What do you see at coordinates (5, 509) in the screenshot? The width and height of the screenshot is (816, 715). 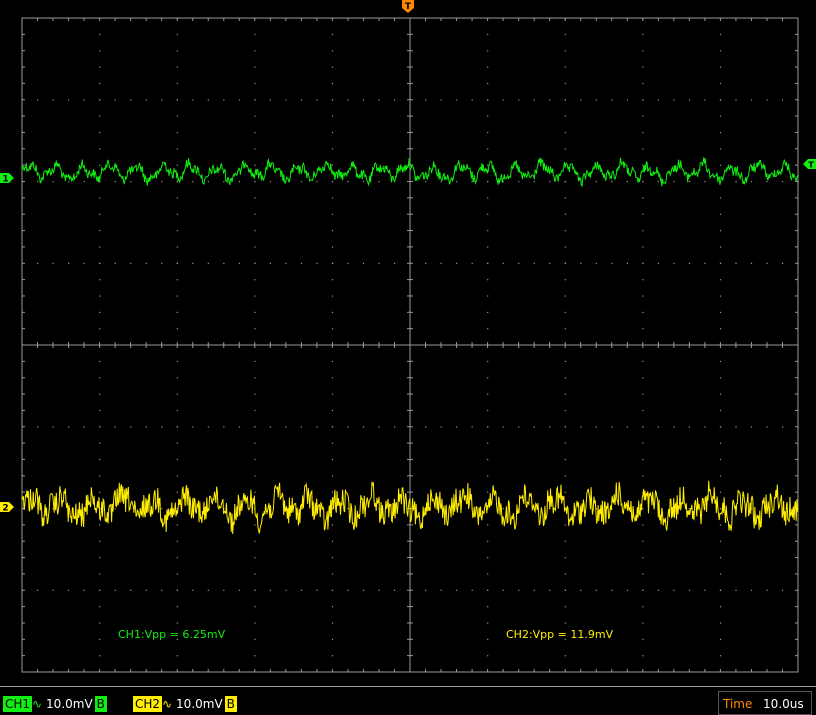 I see `ch2-marker-label: 2` at bounding box center [5, 509].